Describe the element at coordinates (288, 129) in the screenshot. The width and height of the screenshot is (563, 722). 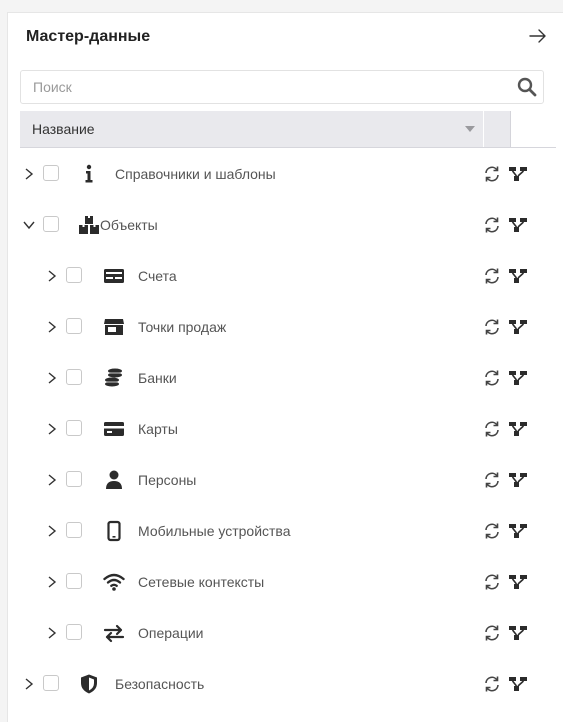
I see `column-header: Название` at that location.